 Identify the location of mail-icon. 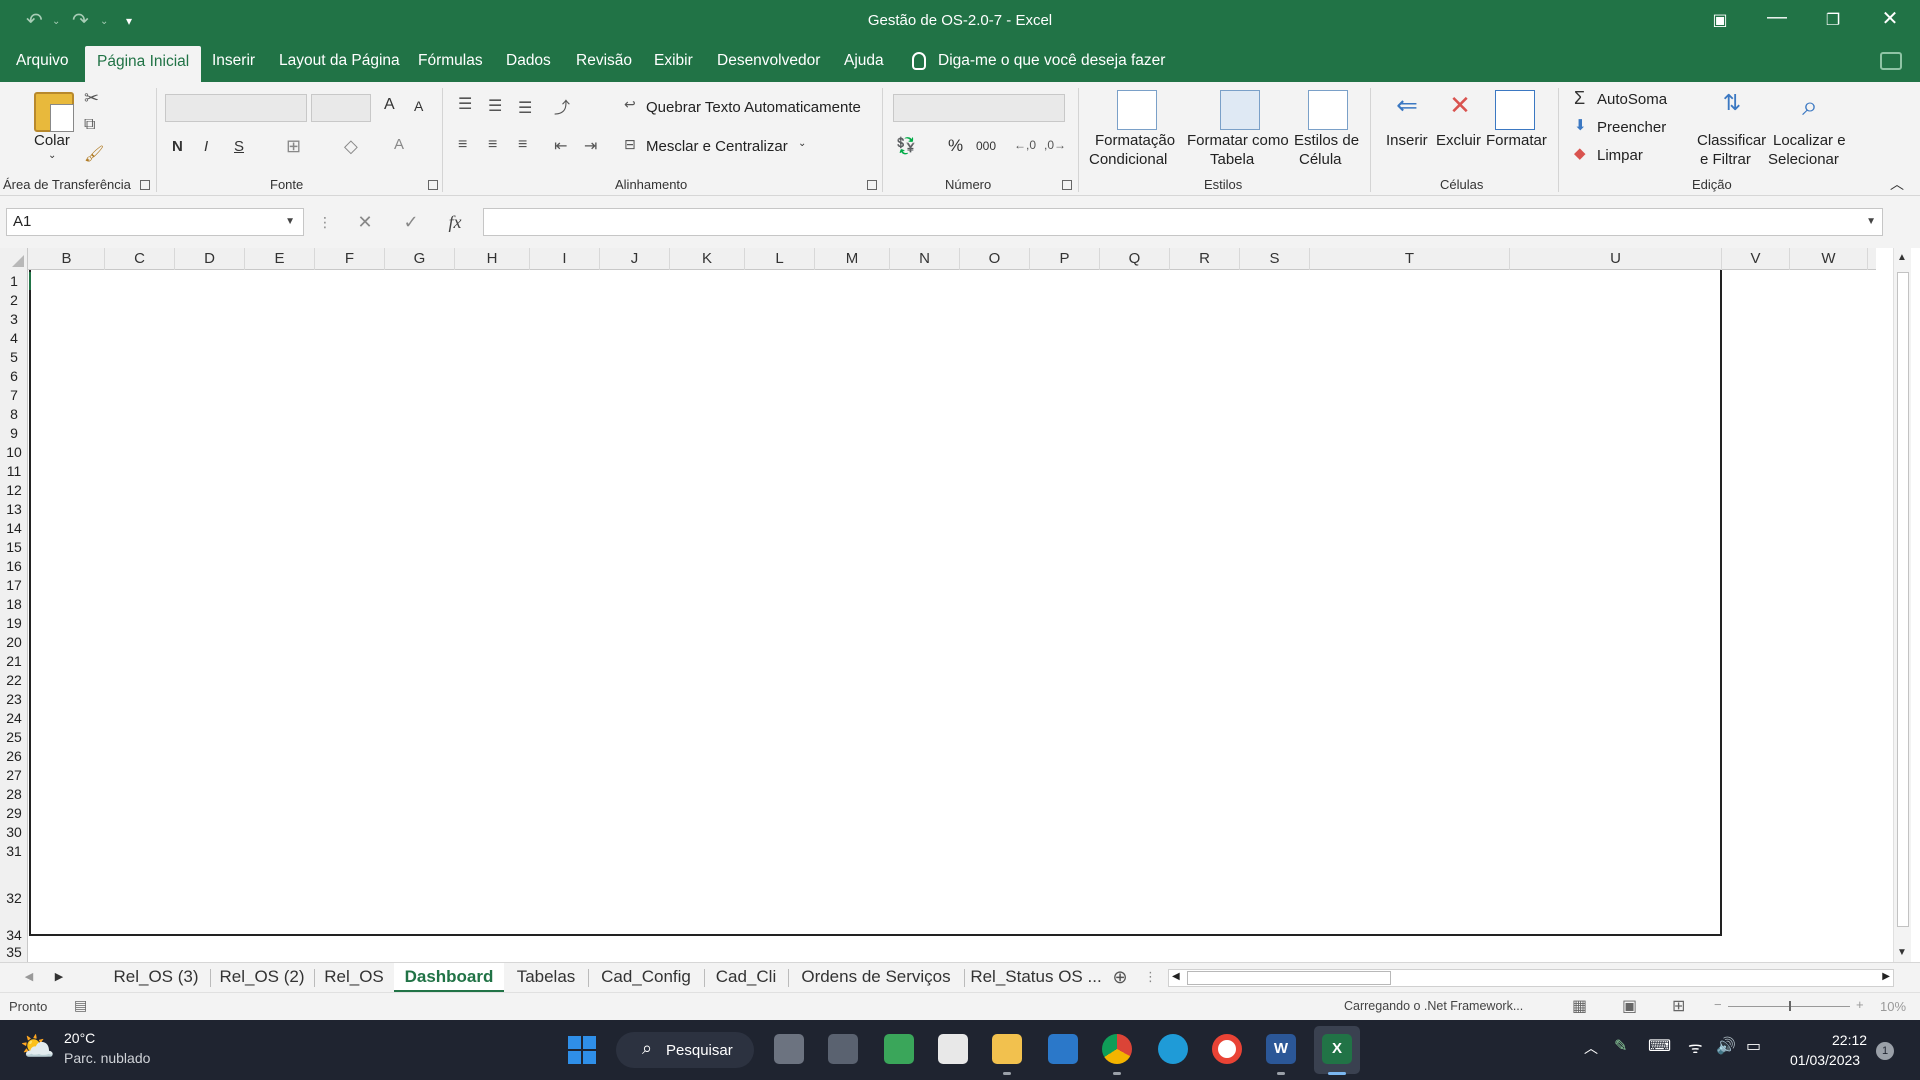
(1063, 1049).